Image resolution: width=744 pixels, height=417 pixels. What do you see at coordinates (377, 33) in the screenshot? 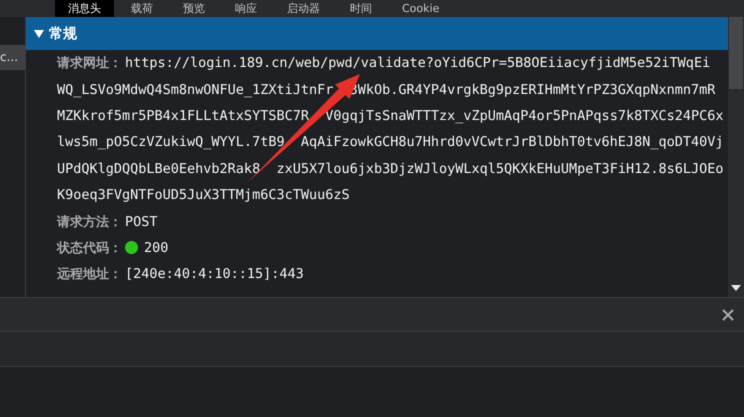
I see `section-header: 常规` at bounding box center [377, 33].